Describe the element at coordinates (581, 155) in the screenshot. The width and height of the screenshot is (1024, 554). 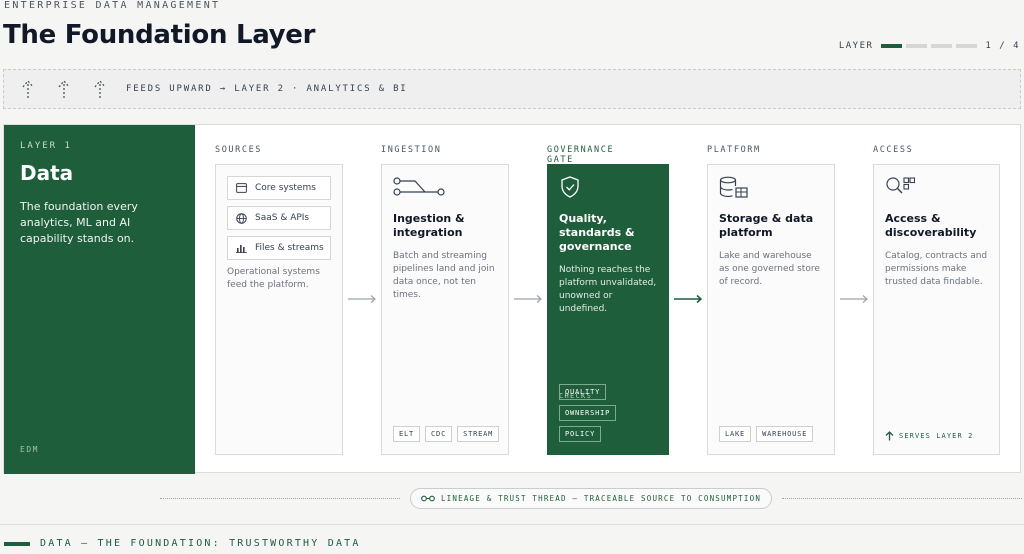
I see `column-heading: GOVERNANCE GATE` at that location.